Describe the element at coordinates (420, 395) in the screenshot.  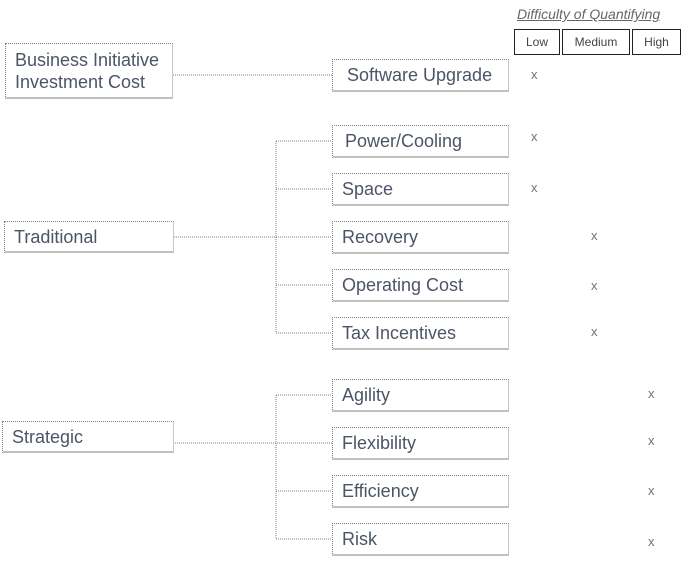
I see `item-agility: Agility` at that location.